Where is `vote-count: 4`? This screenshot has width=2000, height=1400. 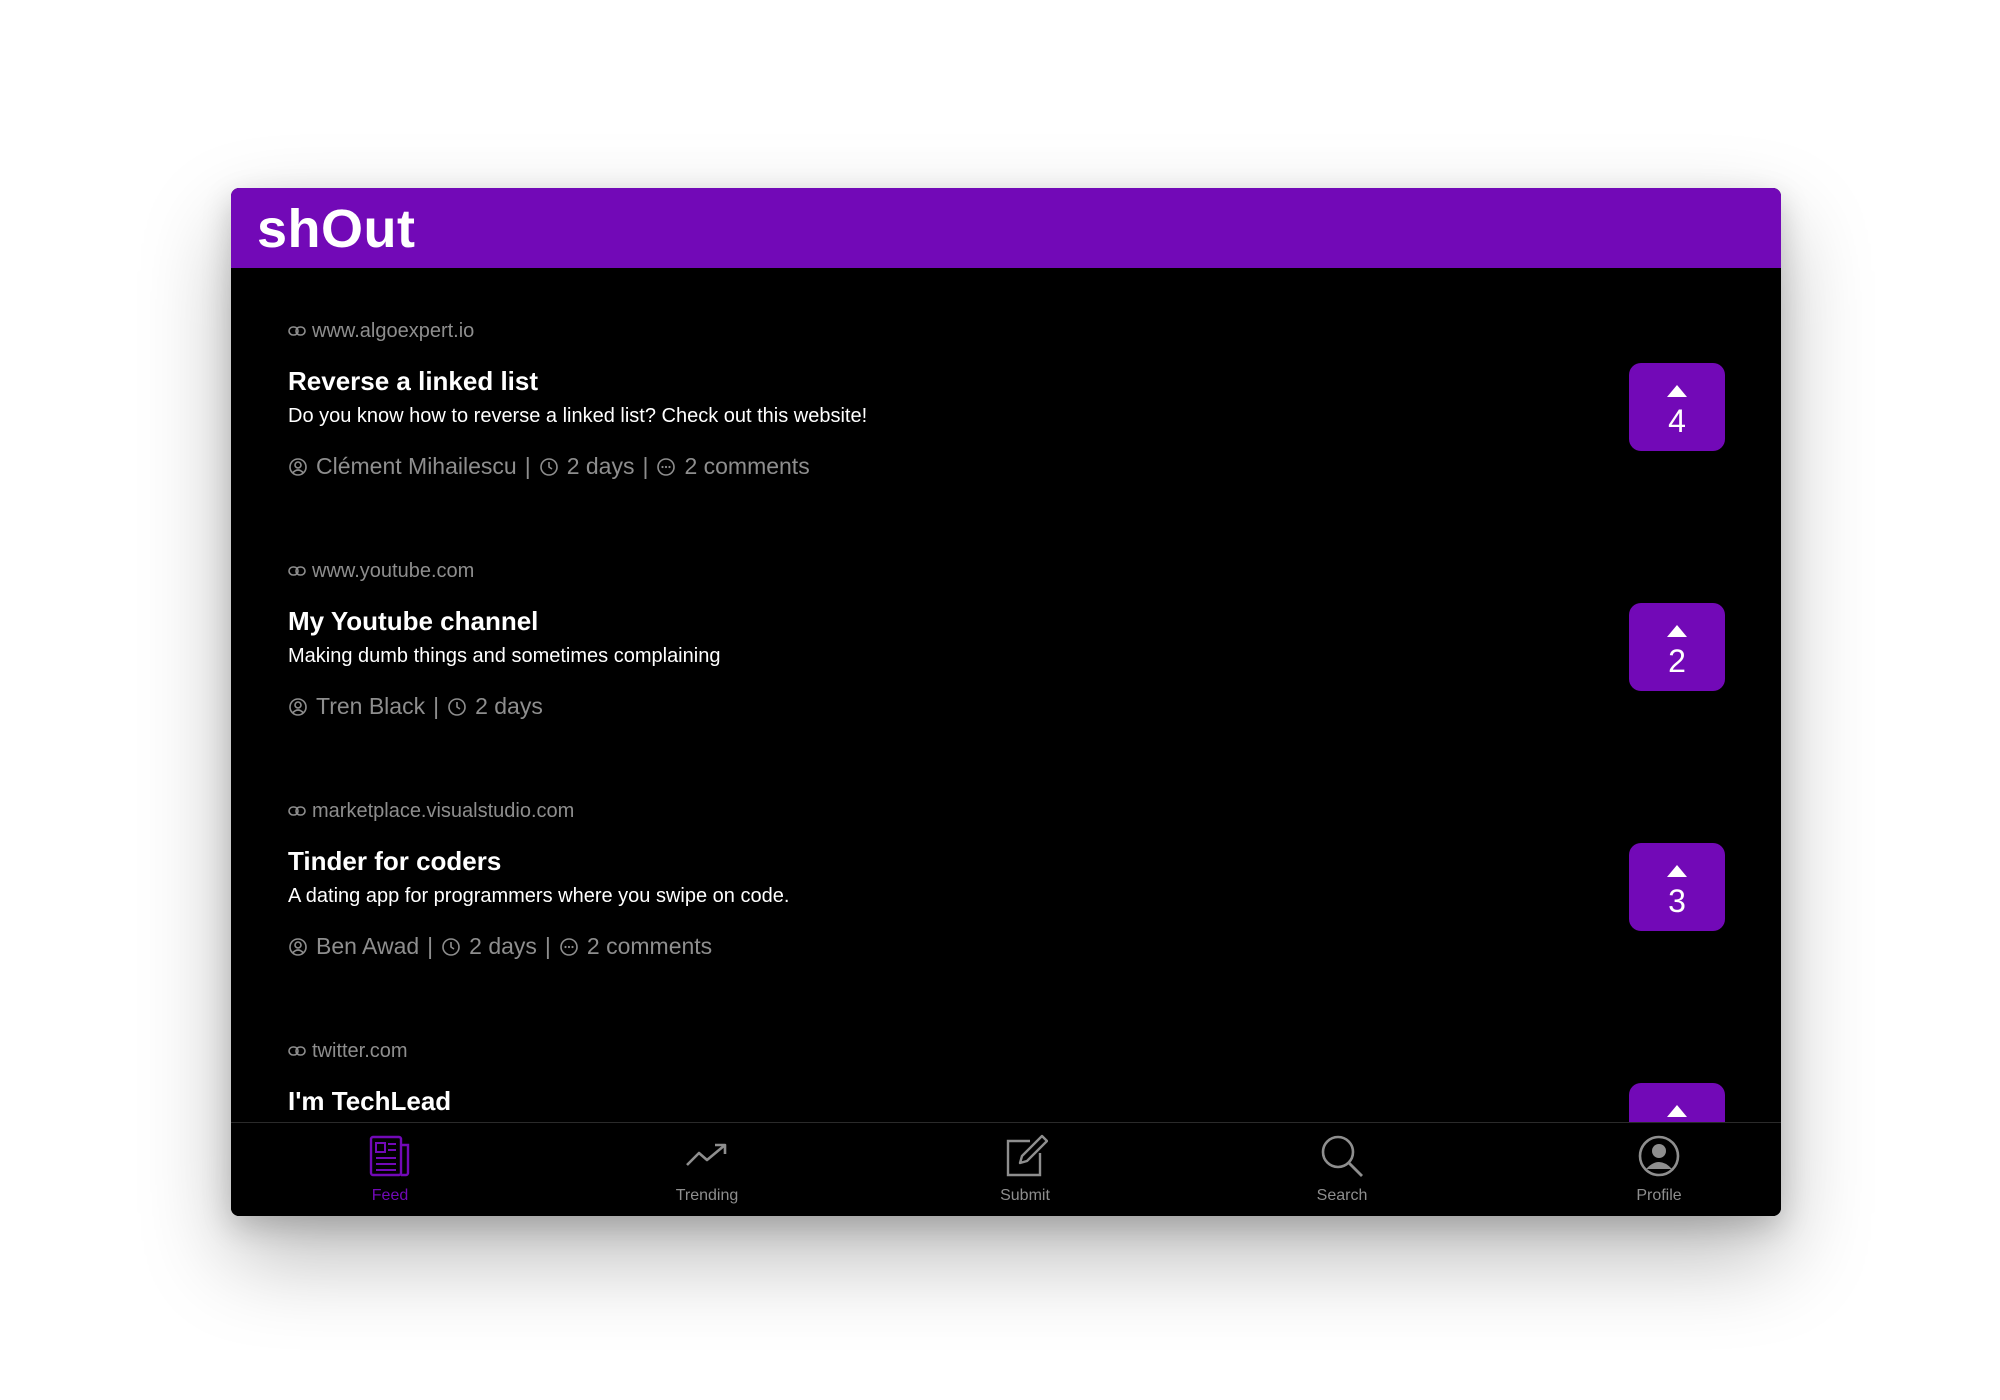
vote-count: 4 is located at coordinates (1677, 421).